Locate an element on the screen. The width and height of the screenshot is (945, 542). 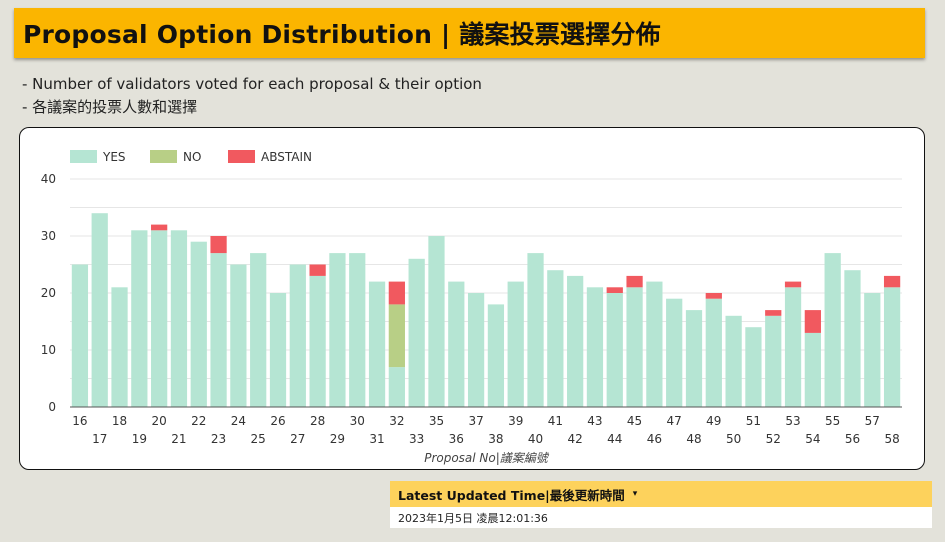
x-tick-label: 27 is located at coordinates (297, 439).